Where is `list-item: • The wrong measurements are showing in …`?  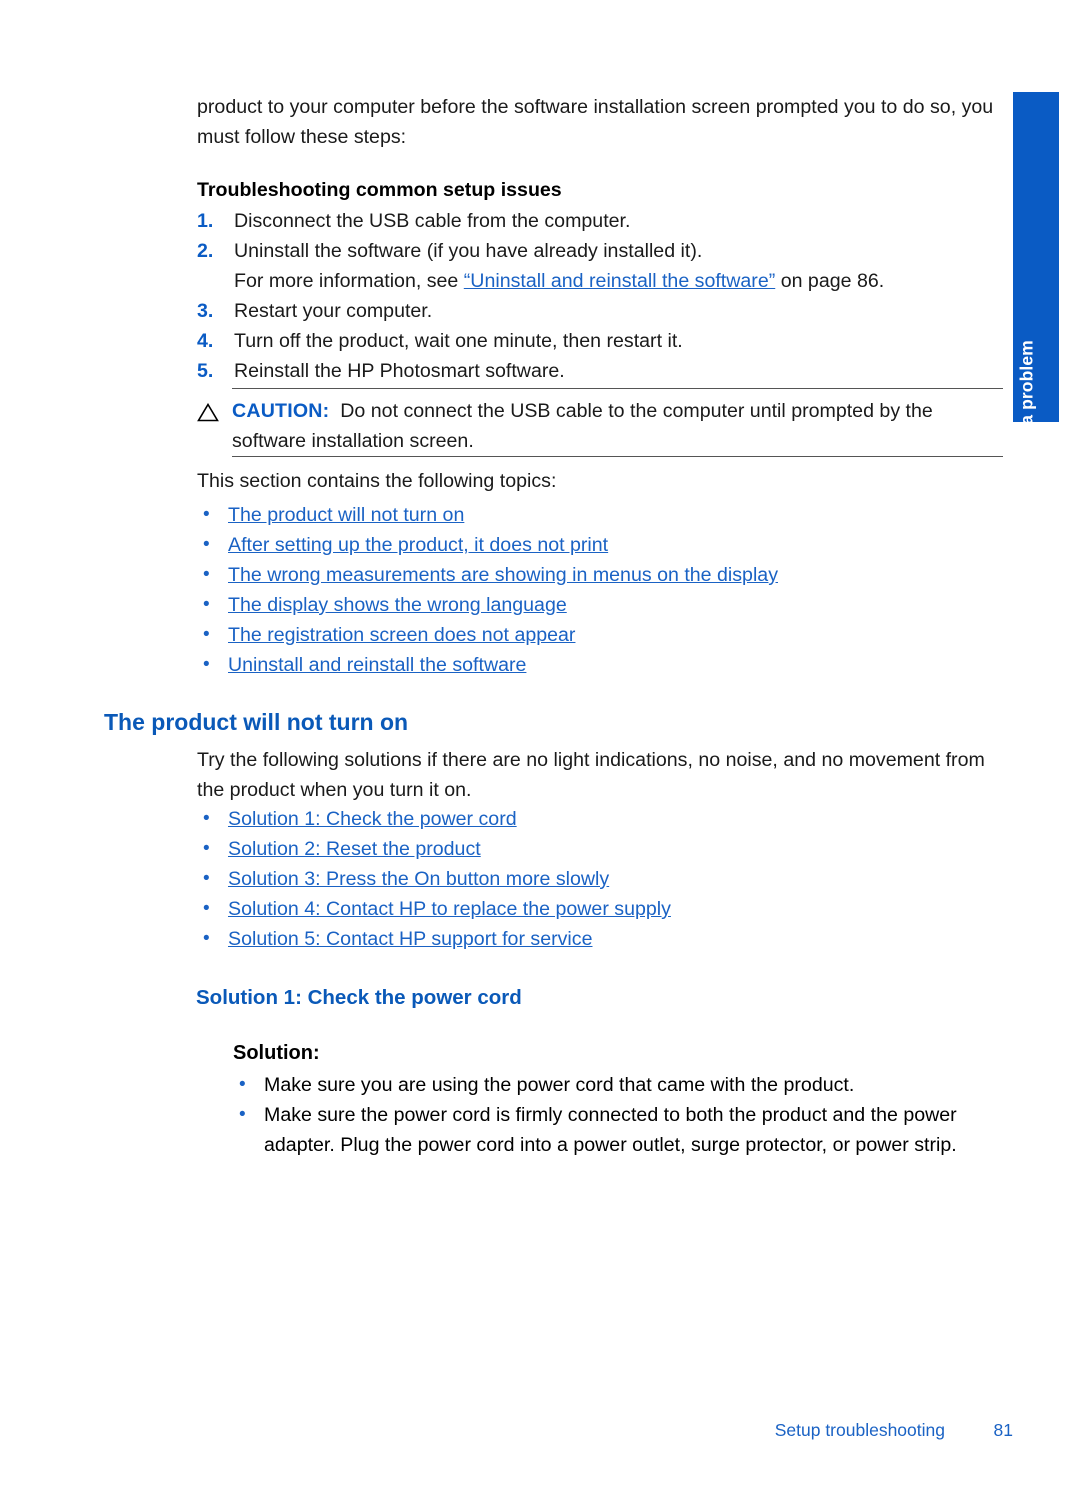
list-item: • The wrong measurements are showing in … is located at coordinates (600, 575).